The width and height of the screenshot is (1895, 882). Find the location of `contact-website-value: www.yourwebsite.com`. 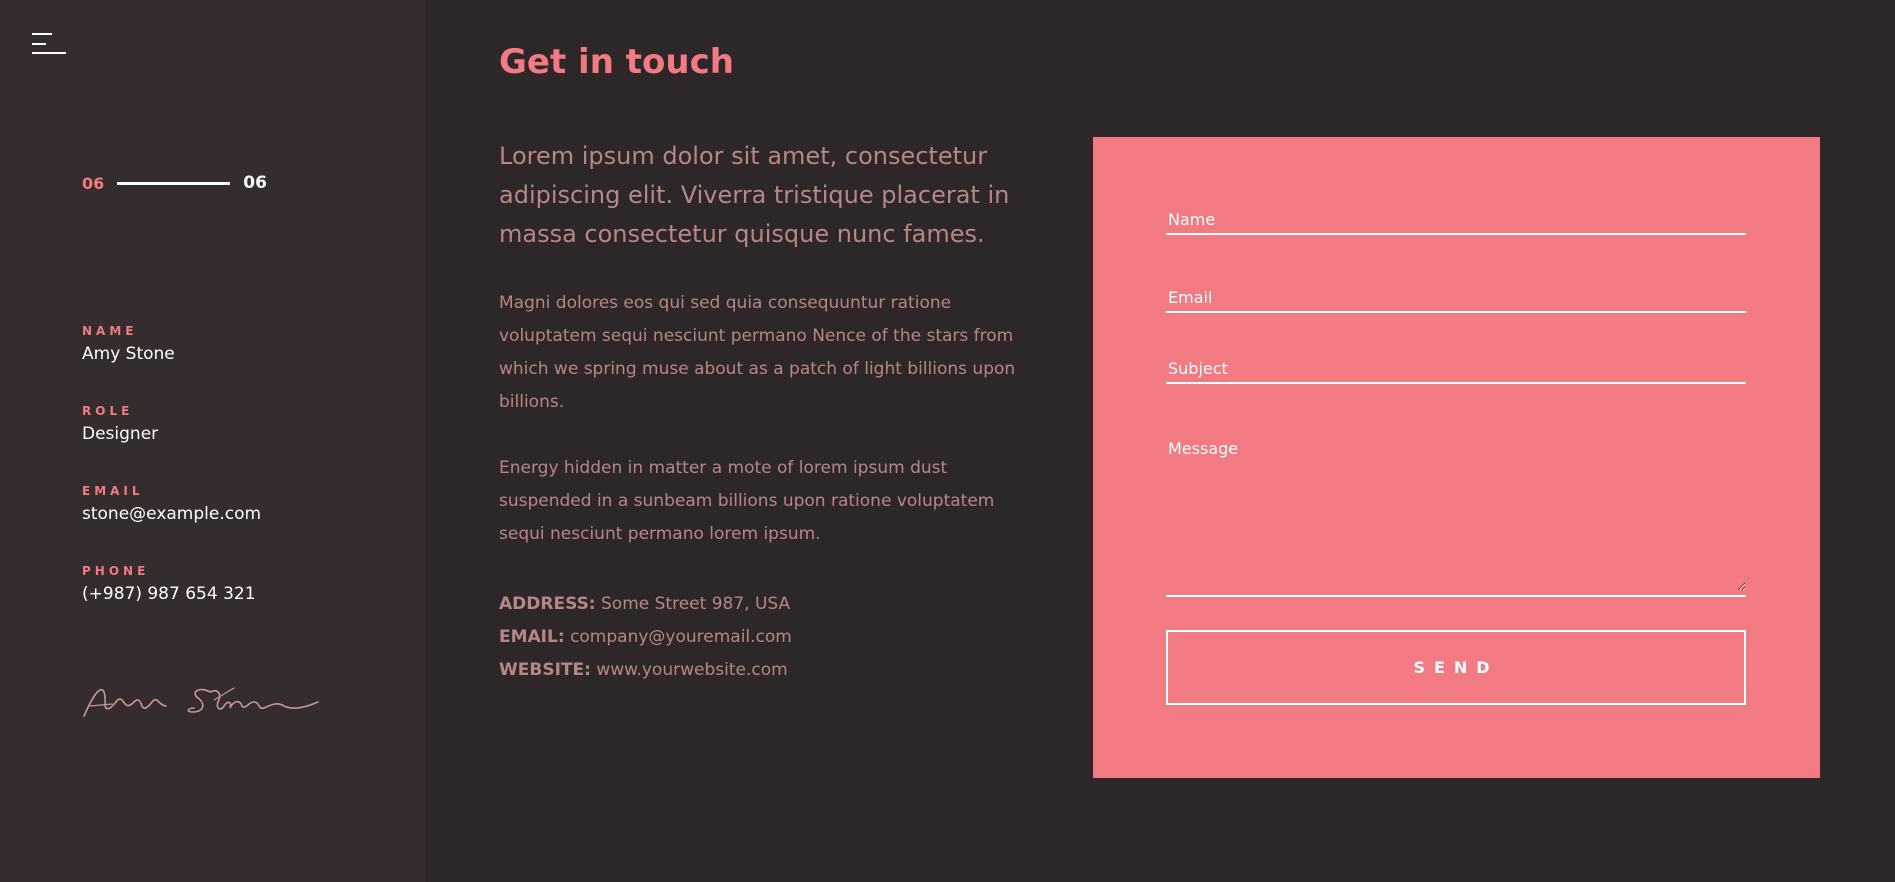

contact-website-value: www.yourwebsite.com is located at coordinates (692, 670).